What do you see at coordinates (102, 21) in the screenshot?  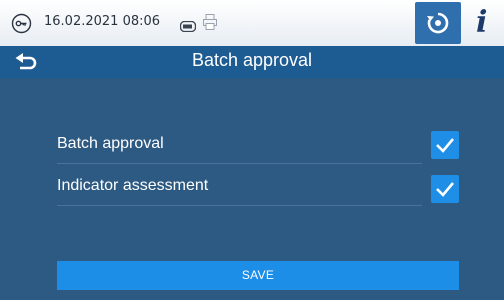 I see `status-datetime: 16.02.2021 08:06` at bounding box center [102, 21].